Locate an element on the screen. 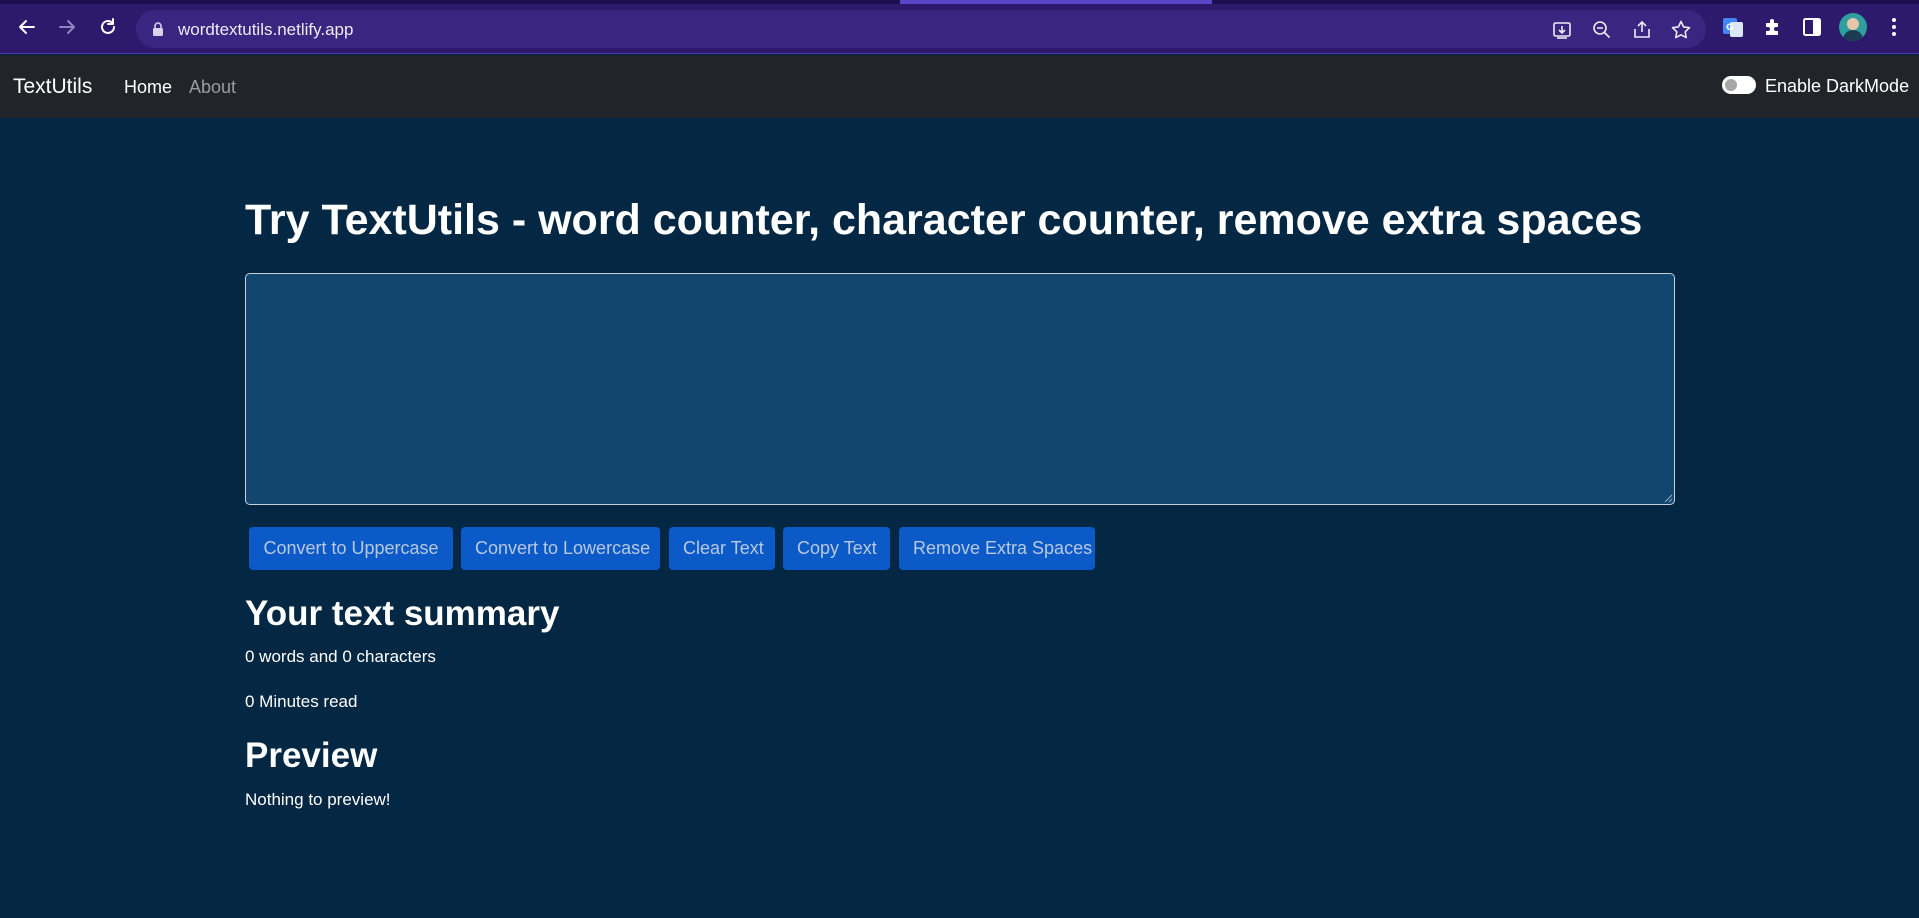 Image resolution: width=1919 pixels, height=918 pixels. lock-icon is located at coordinates (158, 29).